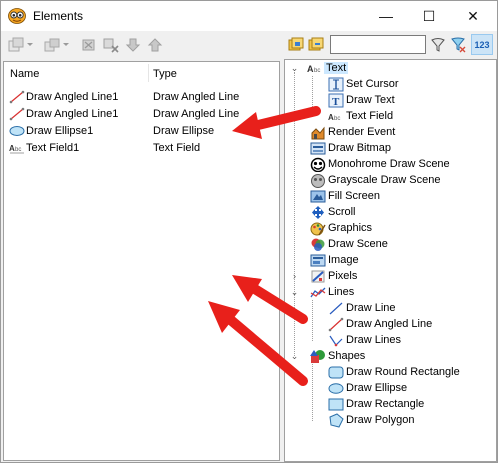 The image size is (498, 463). Describe the element at coordinates (359, 148) in the screenshot. I see `tree-item-label: Draw Bitmap` at that location.